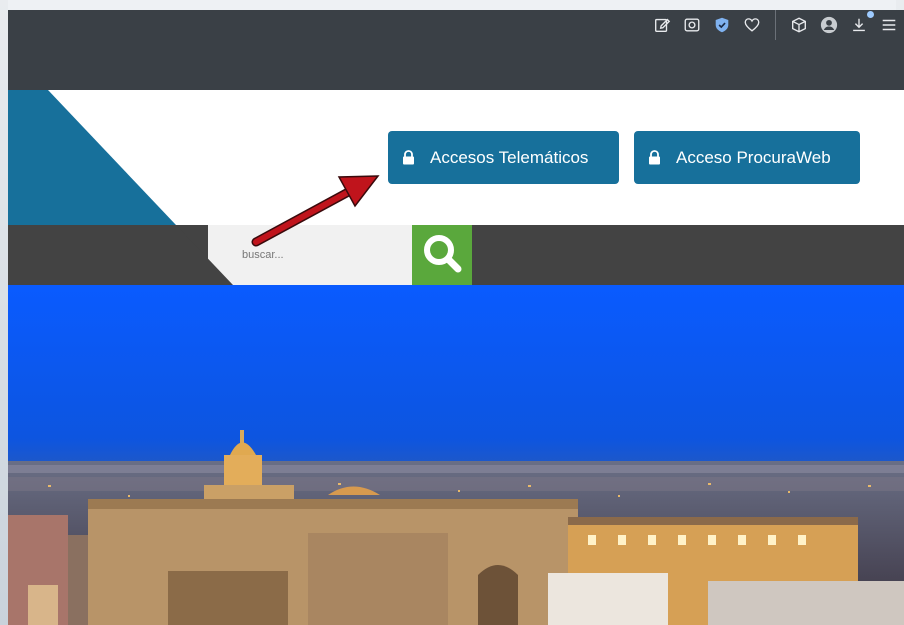 This screenshot has height=625, width=904. Describe the element at coordinates (509, 157) in the screenshot. I see `accesos-telematicos-label: Accesos Telemáticos` at that location.